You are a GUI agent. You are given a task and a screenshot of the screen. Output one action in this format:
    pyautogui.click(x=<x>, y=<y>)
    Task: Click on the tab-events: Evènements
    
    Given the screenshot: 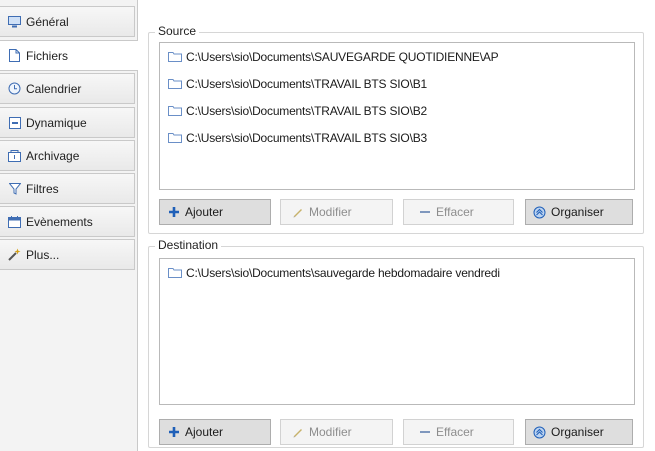 What is the action you would take?
    pyautogui.click(x=67, y=221)
    